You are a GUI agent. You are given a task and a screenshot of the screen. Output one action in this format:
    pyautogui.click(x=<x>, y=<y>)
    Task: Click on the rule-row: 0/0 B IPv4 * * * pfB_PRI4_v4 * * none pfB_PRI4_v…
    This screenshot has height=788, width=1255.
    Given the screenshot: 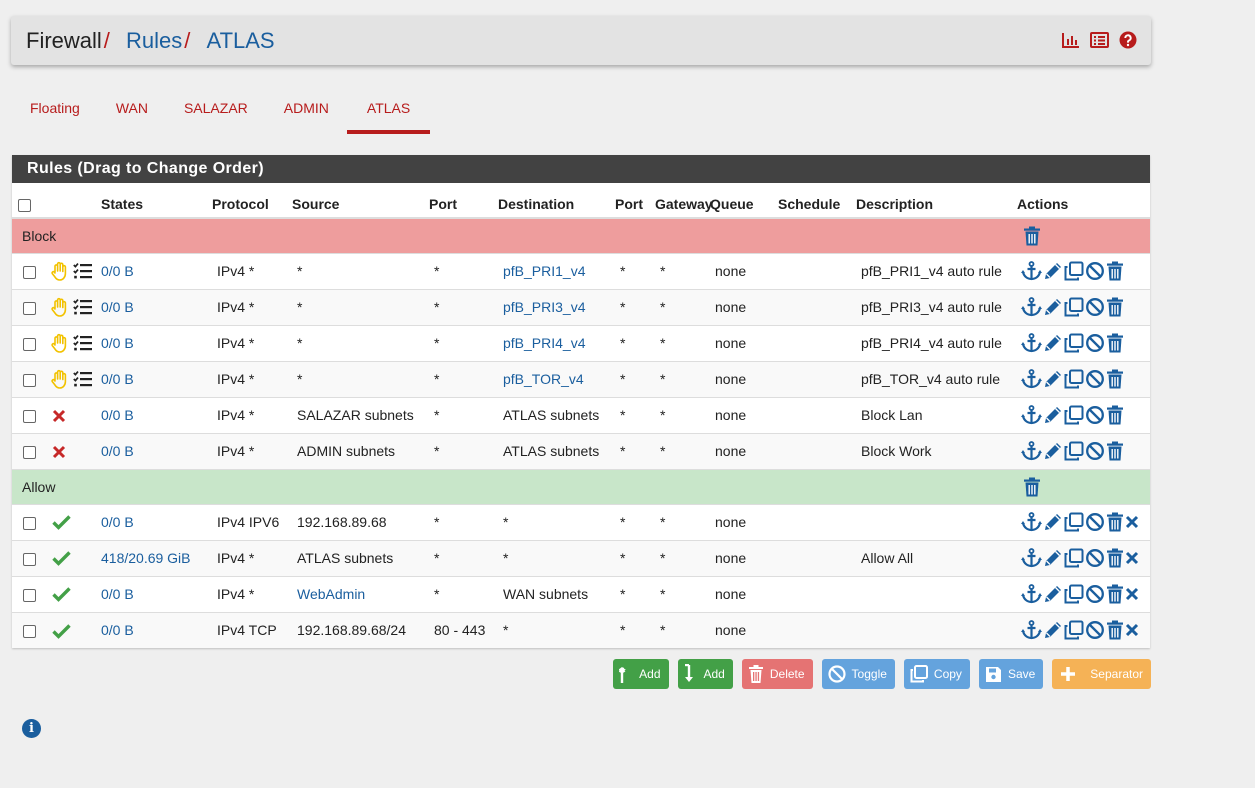 What is the action you would take?
    pyautogui.click(x=581, y=342)
    